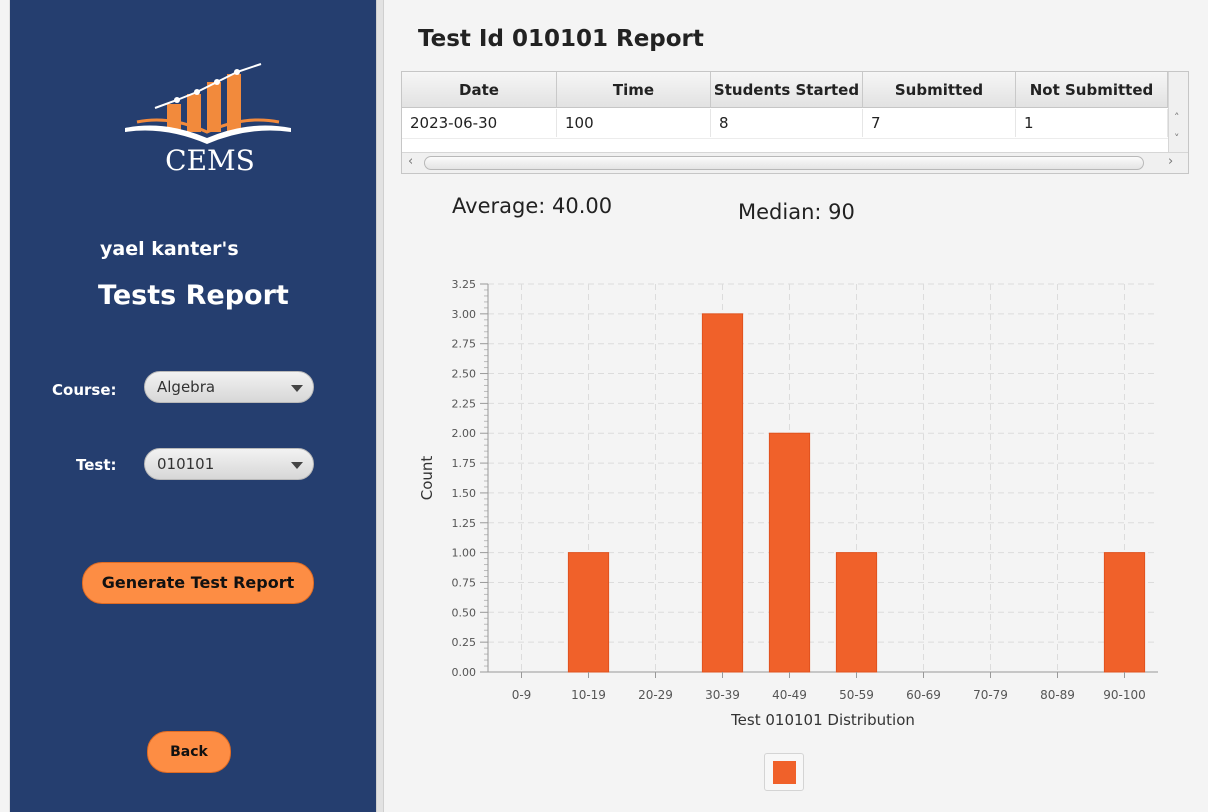  What do you see at coordinates (1092, 90) in the screenshot?
I see `column-header-not-submitted: Not Submitted` at bounding box center [1092, 90].